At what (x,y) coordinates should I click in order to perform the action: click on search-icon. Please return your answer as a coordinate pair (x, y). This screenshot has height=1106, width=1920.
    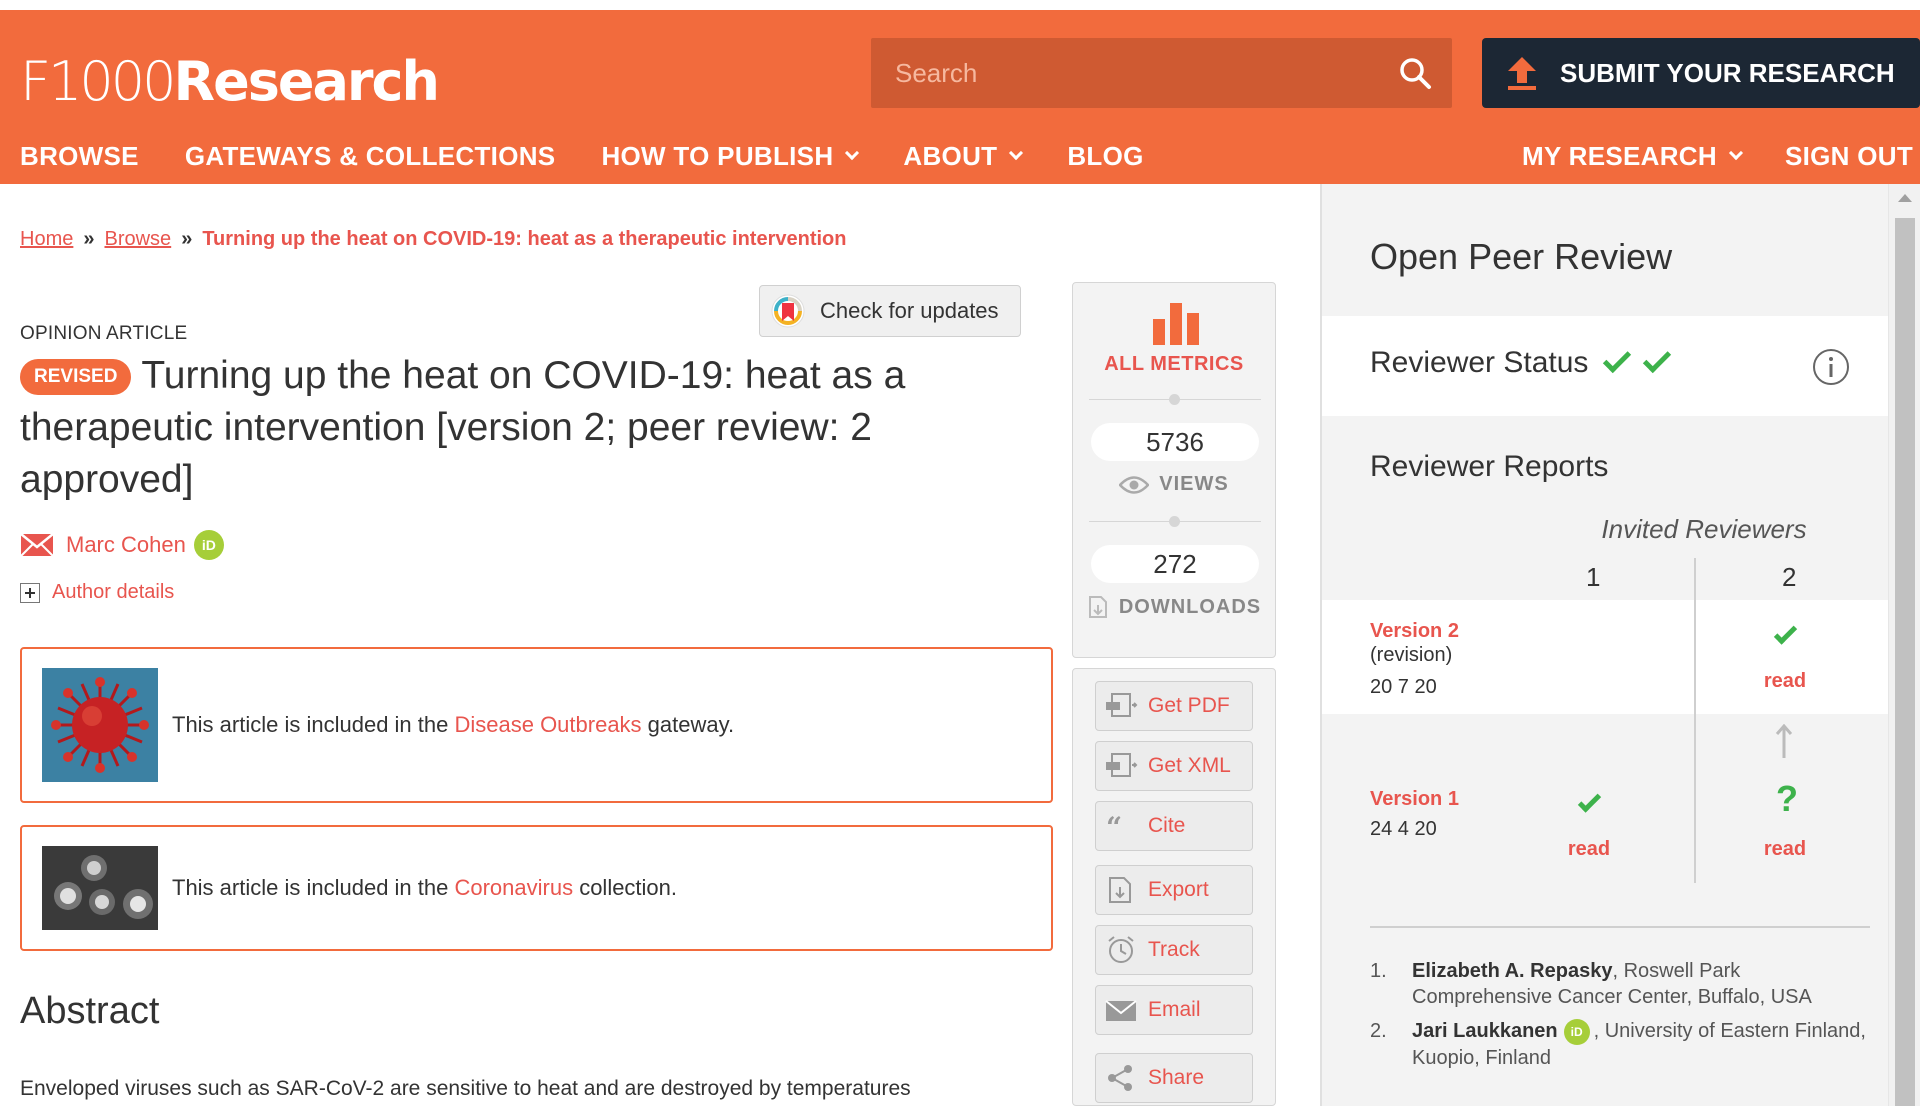
    Looking at the image, I should click on (1415, 73).